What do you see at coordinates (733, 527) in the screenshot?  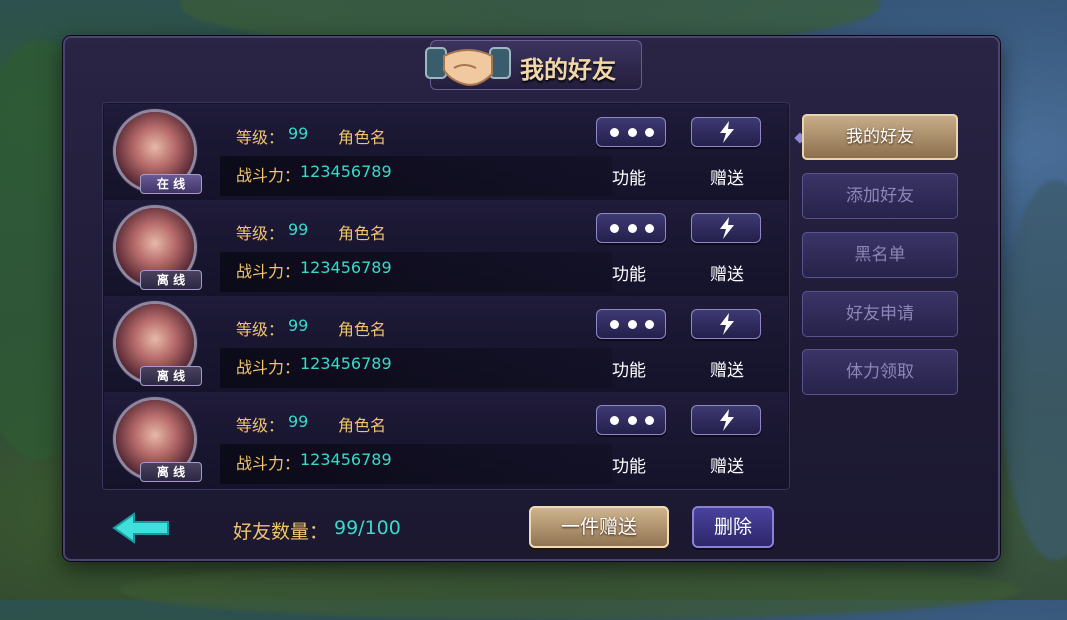 I see `delete-button: 删除` at bounding box center [733, 527].